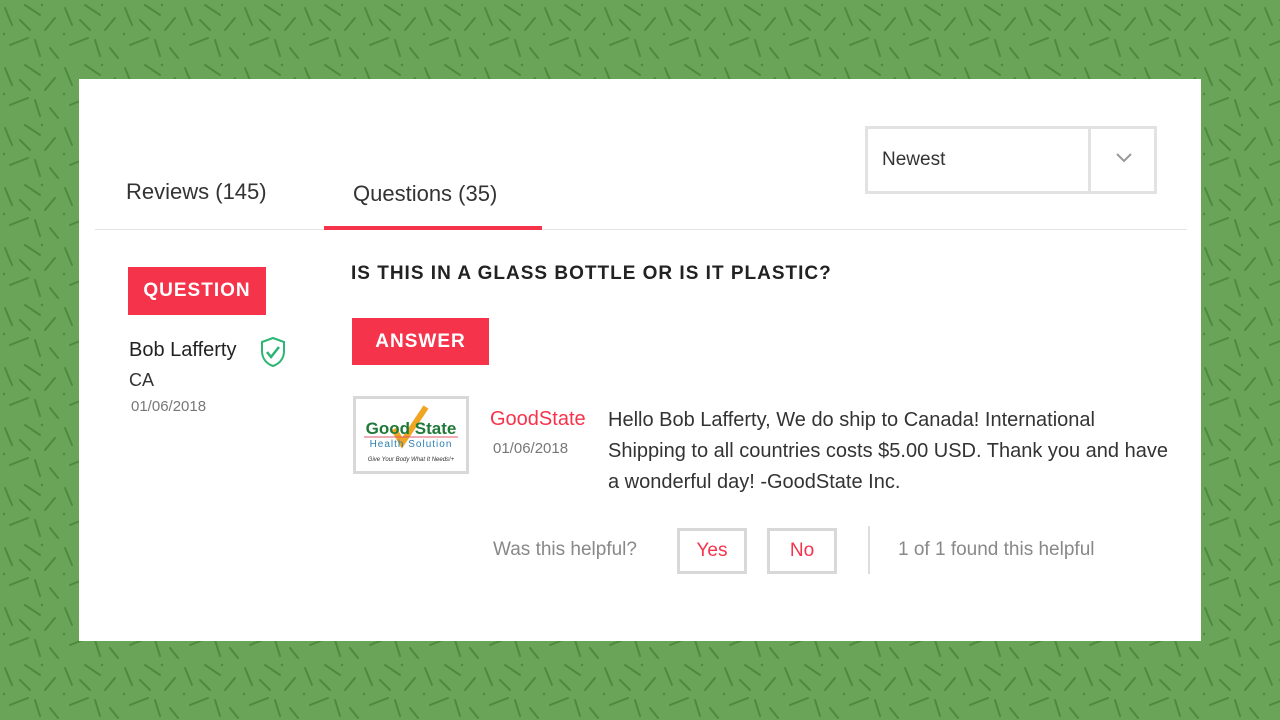 This screenshot has width=1280, height=720. I want to click on helpful-prompt: Was this helpful?, so click(565, 549).